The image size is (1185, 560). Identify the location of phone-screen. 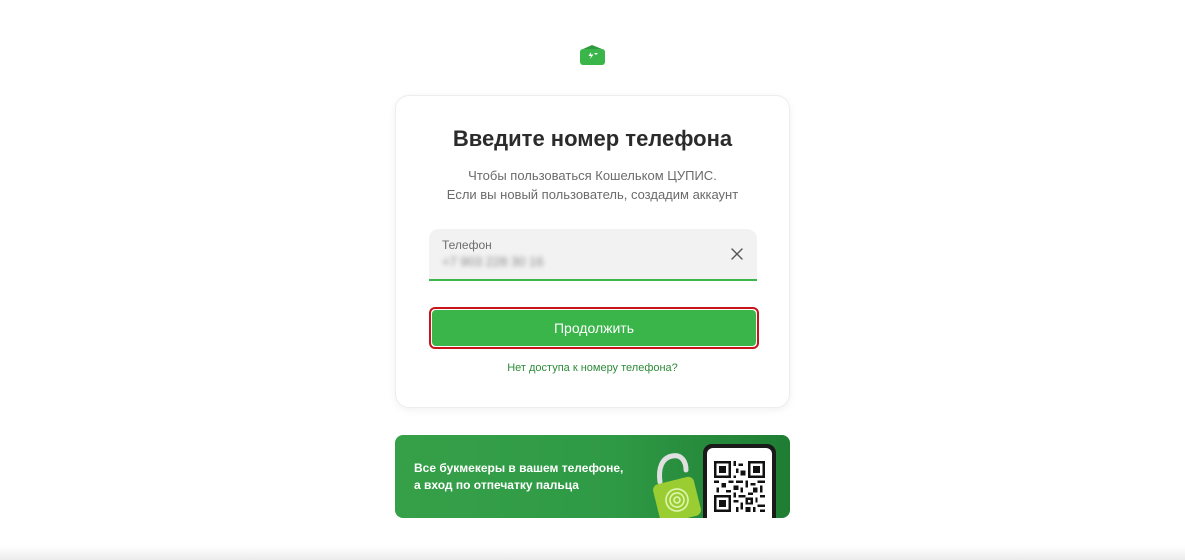
(739, 483).